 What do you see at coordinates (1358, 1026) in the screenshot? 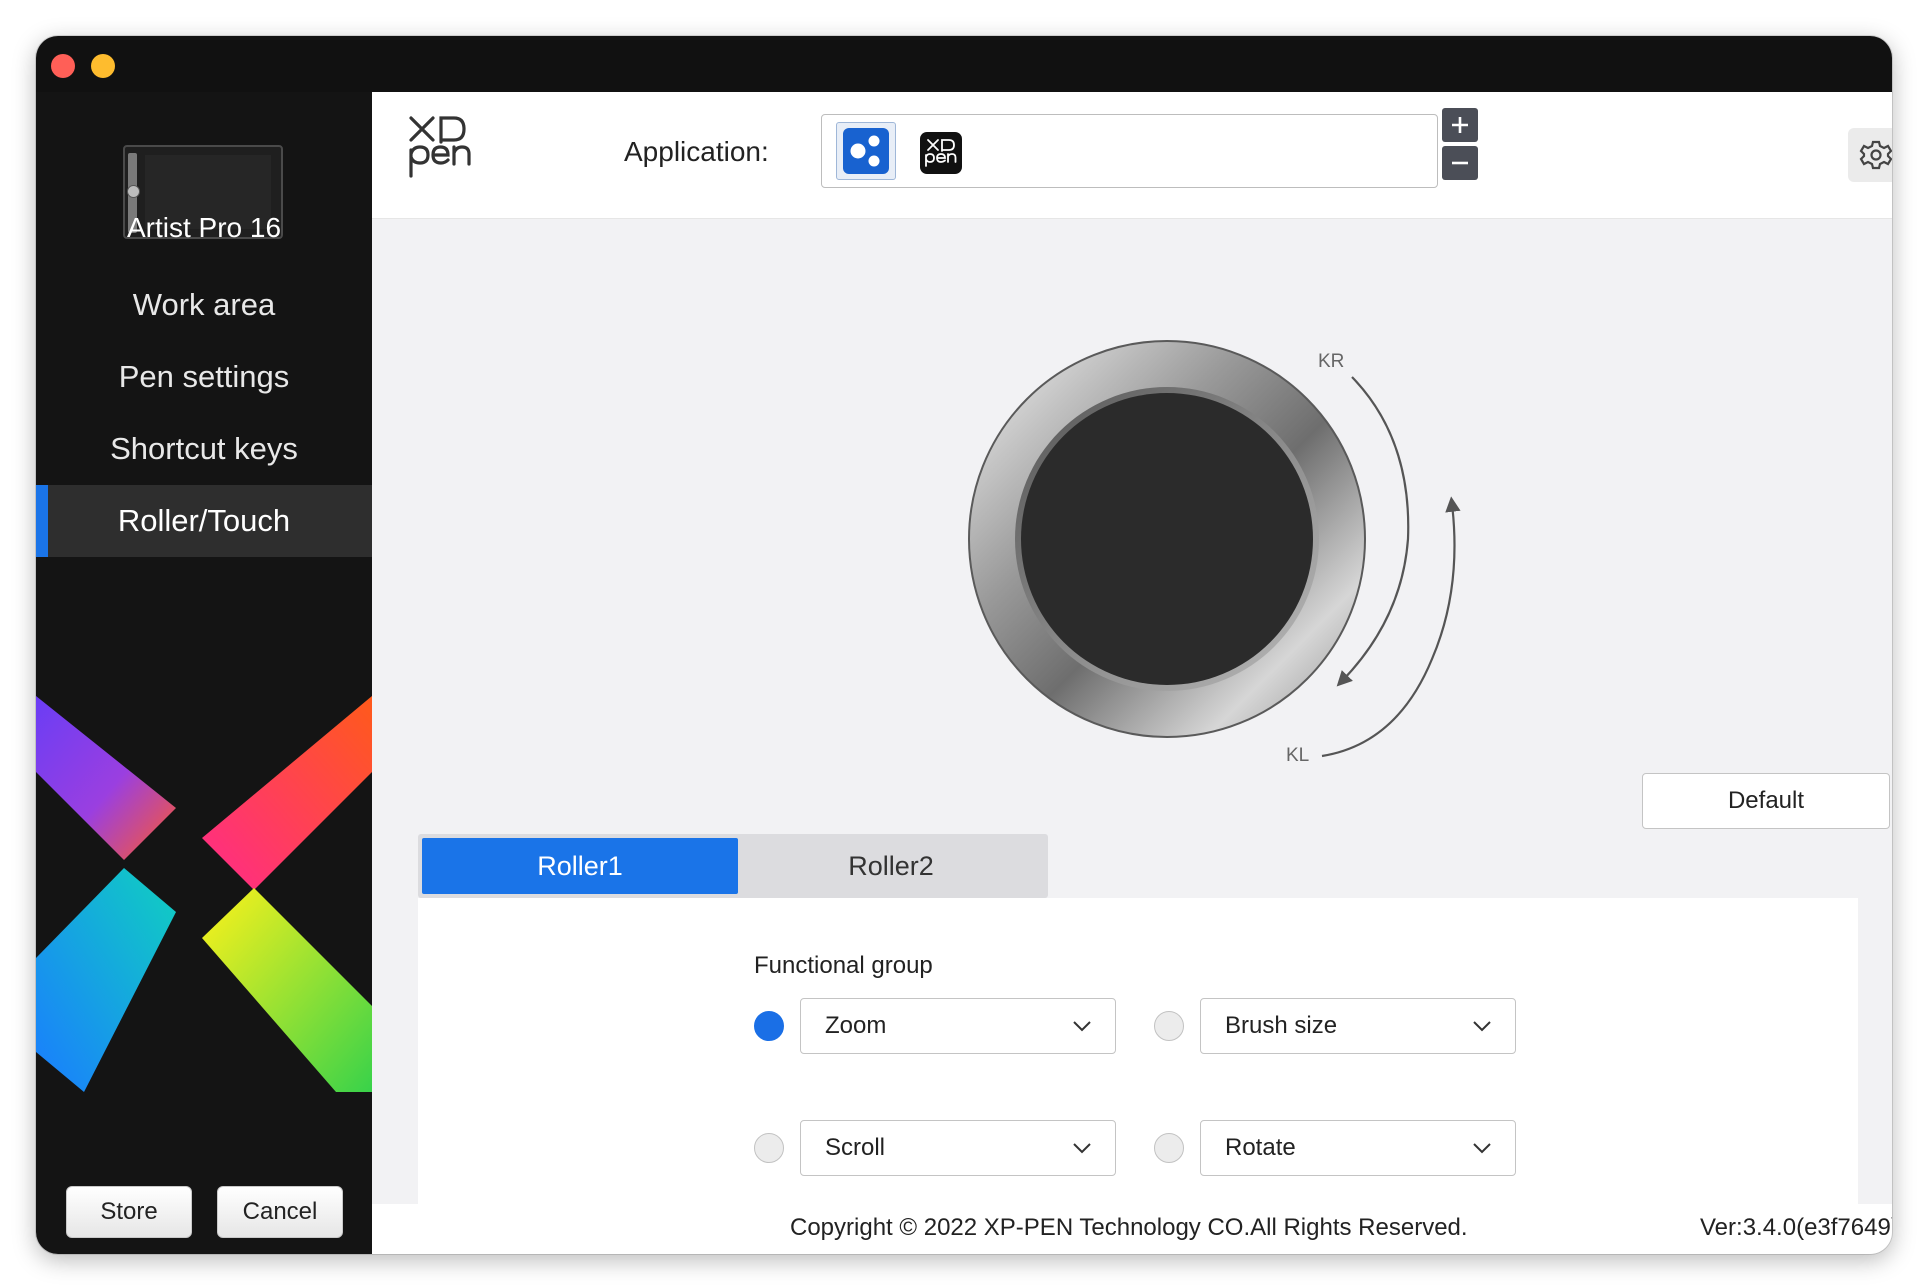
I see `select-brush-size: Brush size` at bounding box center [1358, 1026].